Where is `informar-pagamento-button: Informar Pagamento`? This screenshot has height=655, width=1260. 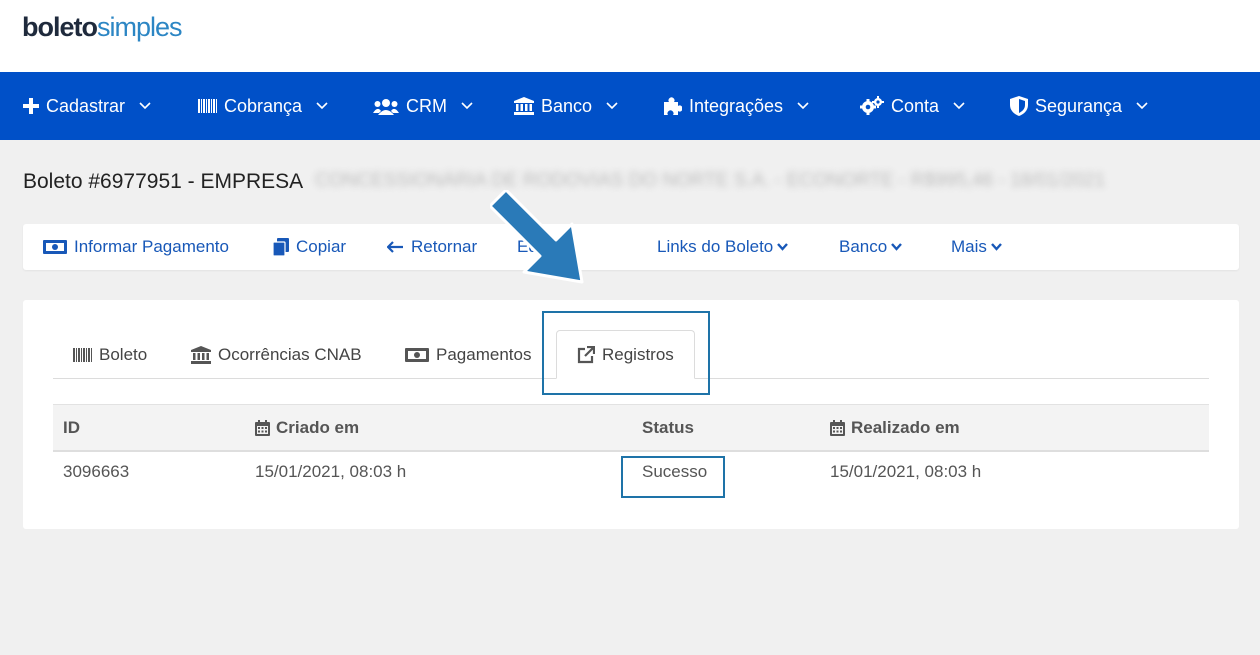
informar-pagamento-button: Informar Pagamento is located at coordinates (136, 247).